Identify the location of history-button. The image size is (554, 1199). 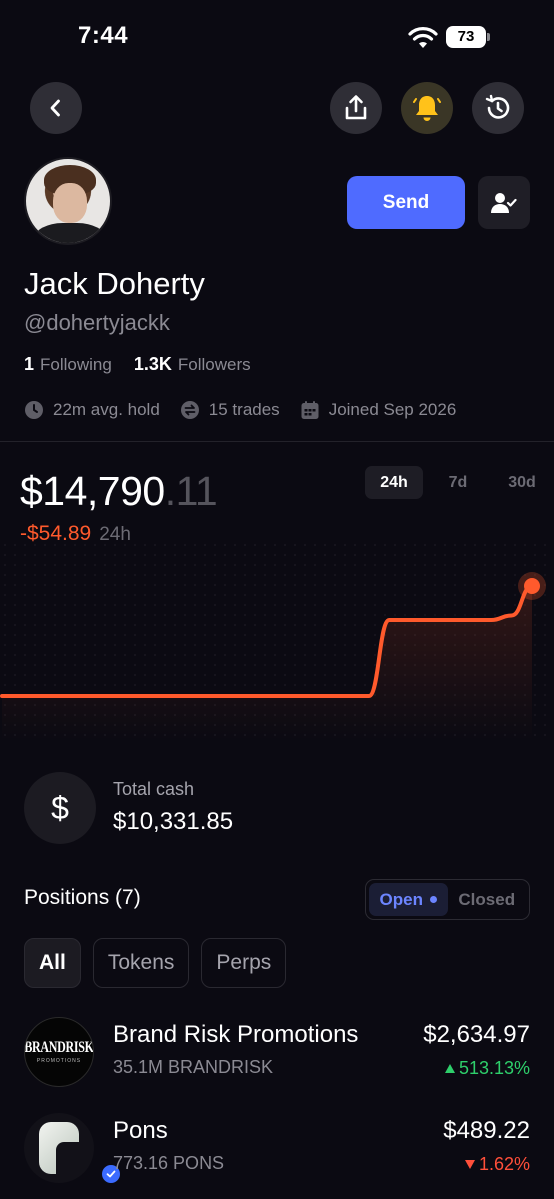
(498, 108).